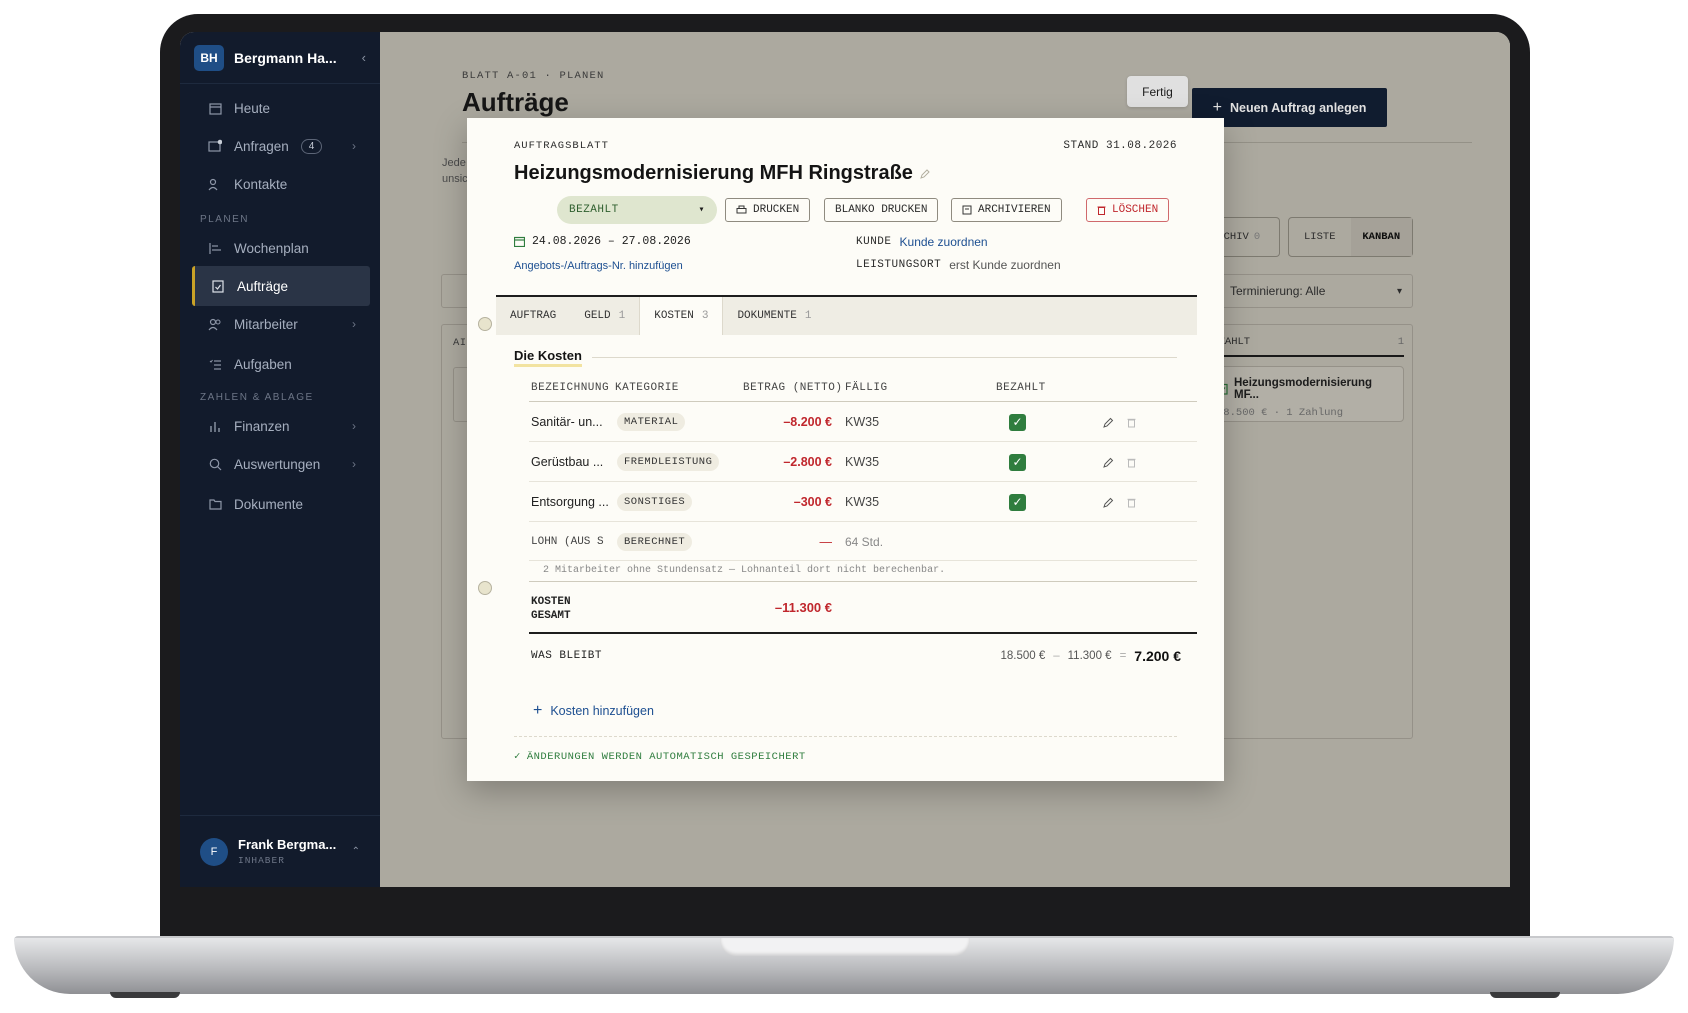  What do you see at coordinates (1021, 388) in the screenshot?
I see `header-bezahlt: BEZAHLT` at bounding box center [1021, 388].